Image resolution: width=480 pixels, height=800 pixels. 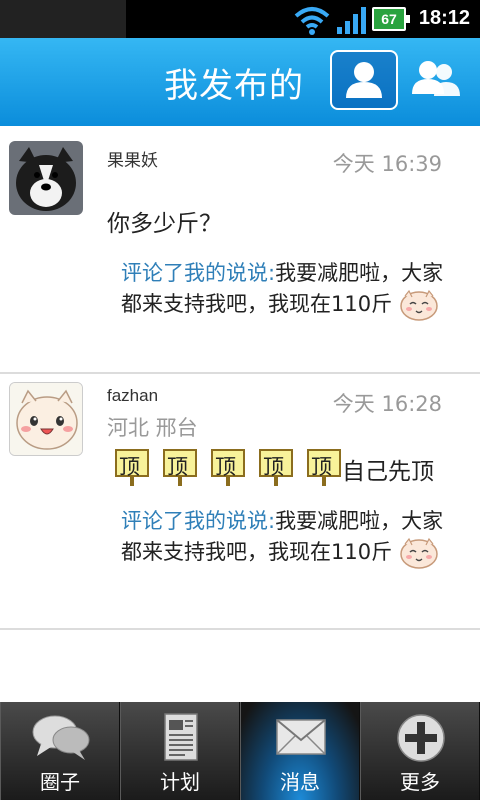 What do you see at coordinates (181, 737) in the screenshot?
I see `document-icon` at bounding box center [181, 737].